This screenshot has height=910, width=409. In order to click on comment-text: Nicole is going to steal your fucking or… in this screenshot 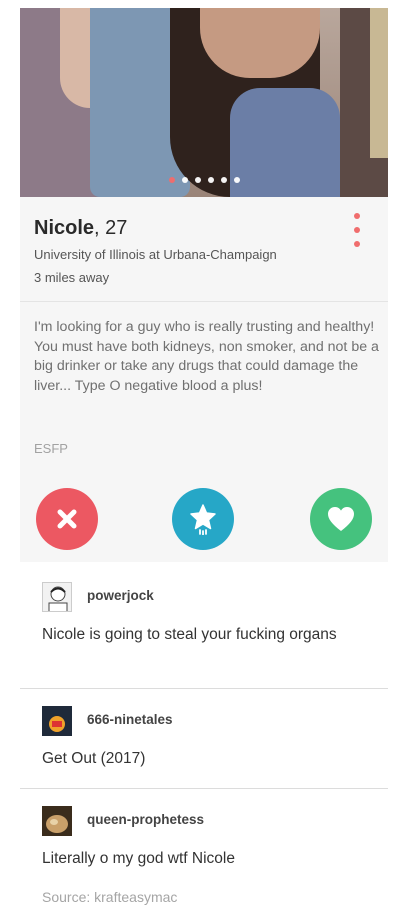, I will do `click(189, 634)`.